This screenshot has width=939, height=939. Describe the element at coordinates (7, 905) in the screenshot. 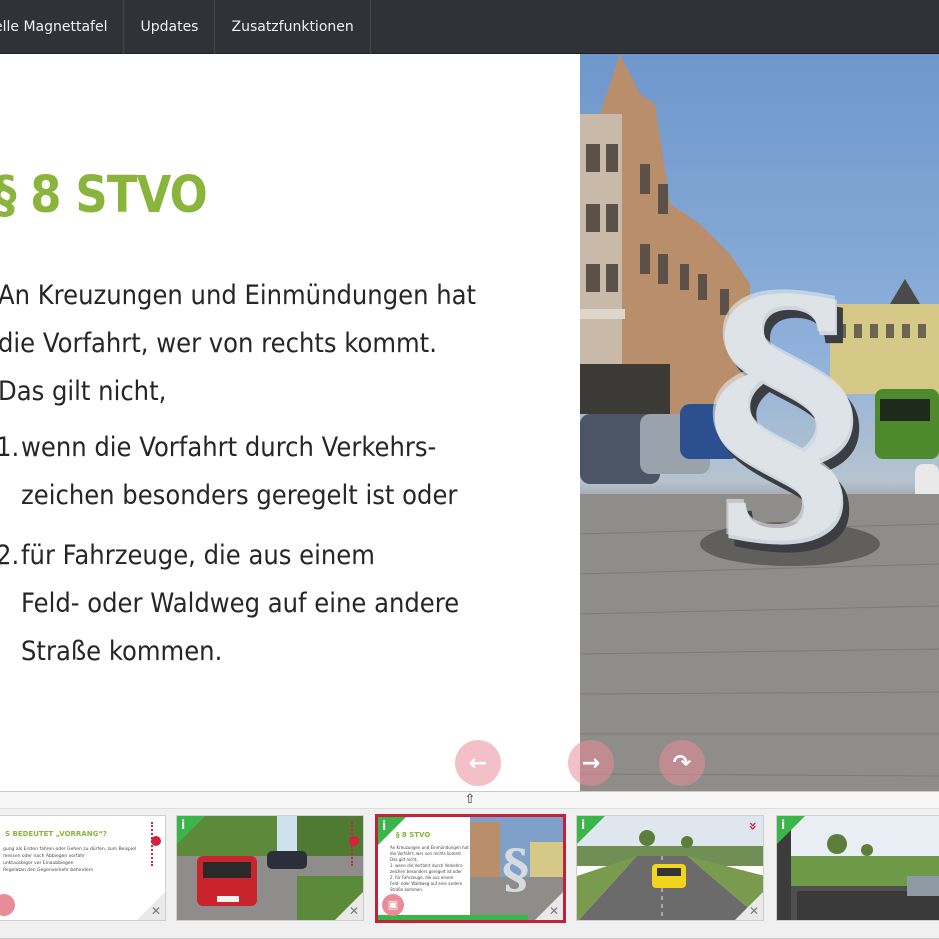

I see `image-toggle-icon` at that location.